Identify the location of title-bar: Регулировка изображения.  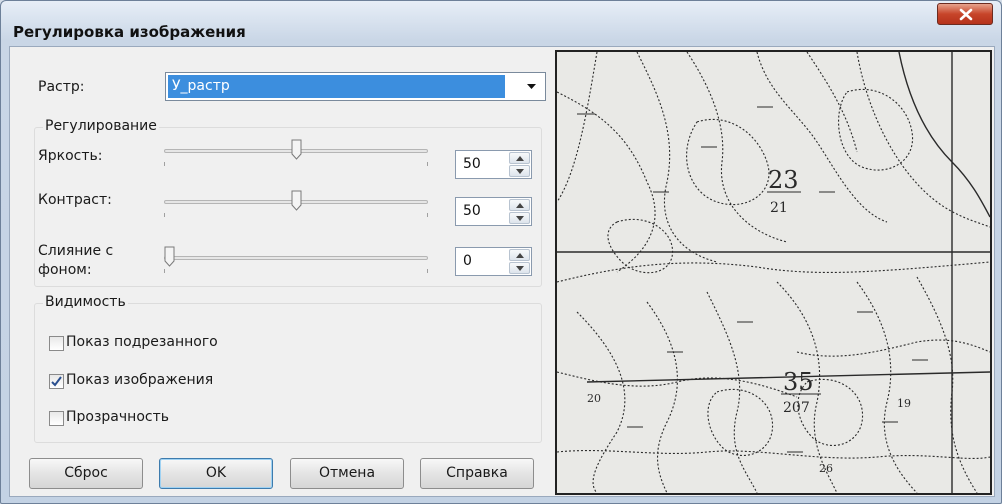
(501, 21).